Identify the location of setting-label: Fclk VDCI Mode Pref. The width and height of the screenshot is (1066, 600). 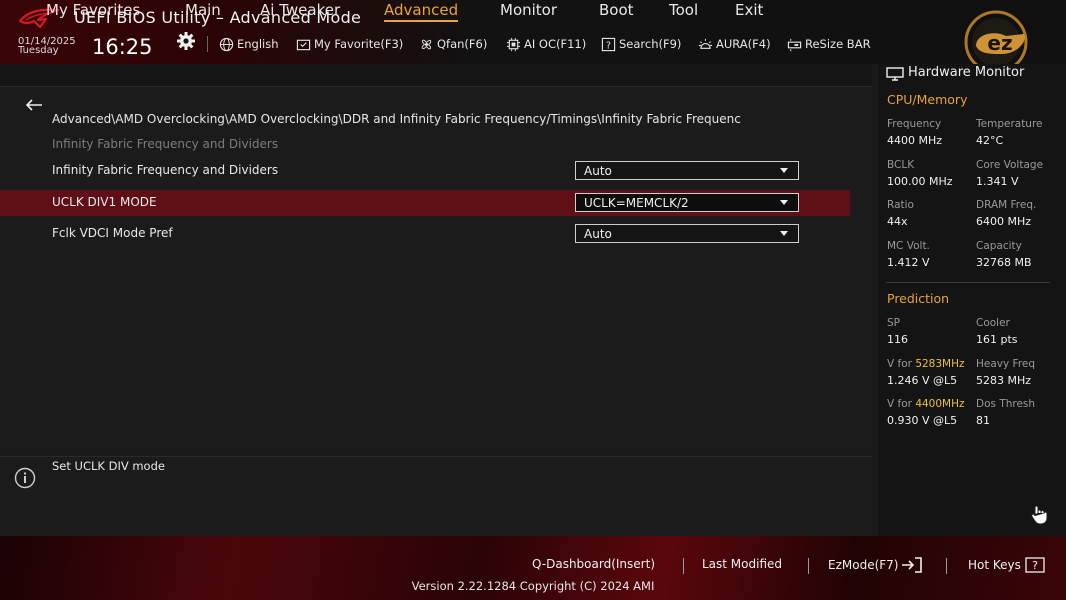
(112, 233).